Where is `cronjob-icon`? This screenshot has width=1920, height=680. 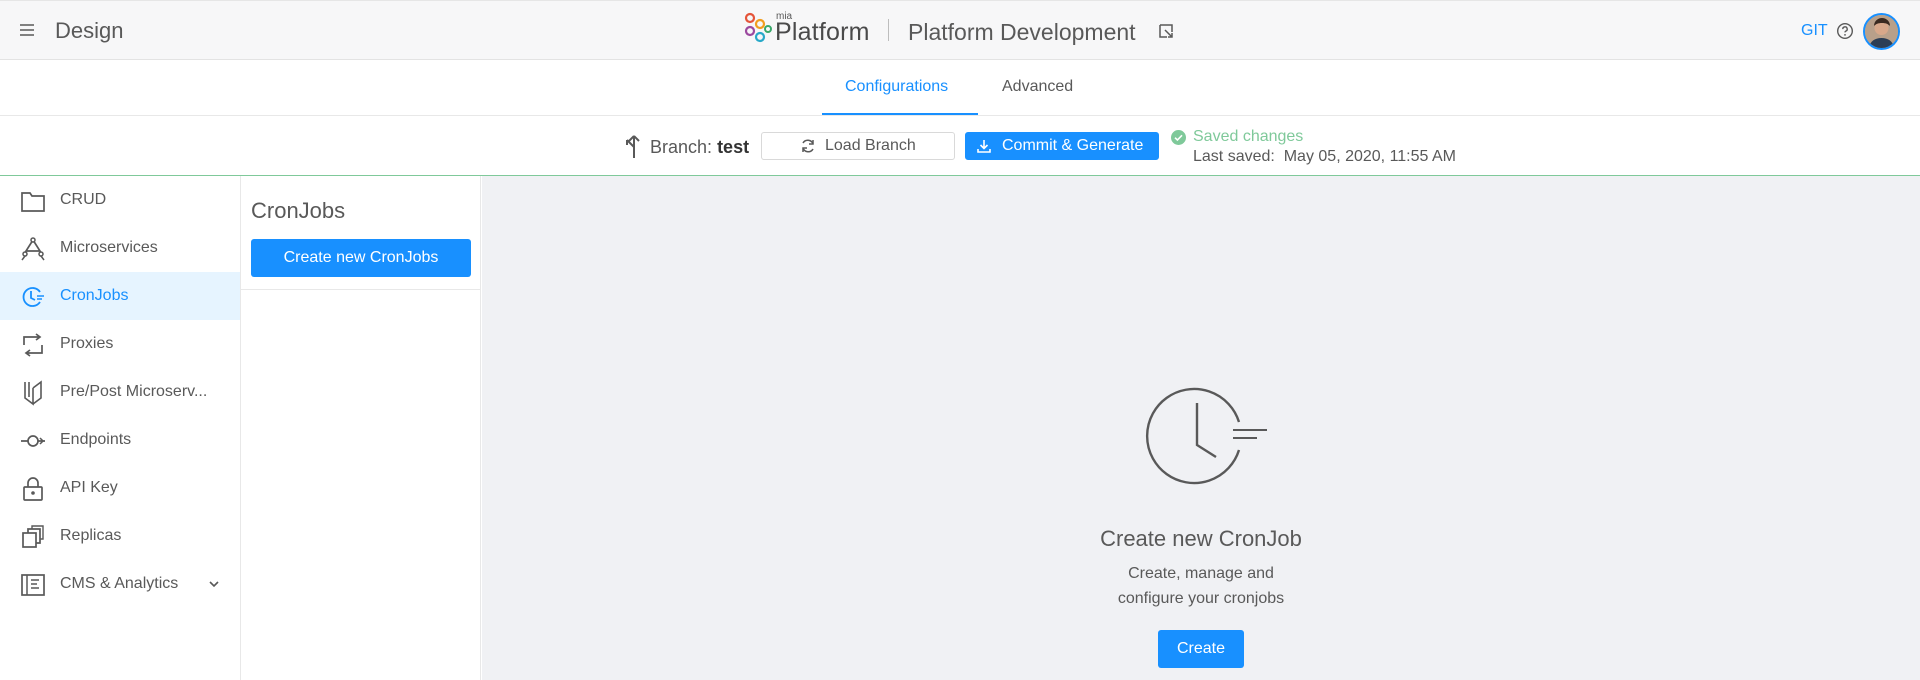
cronjob-icon is located at coordinates (33, 297).